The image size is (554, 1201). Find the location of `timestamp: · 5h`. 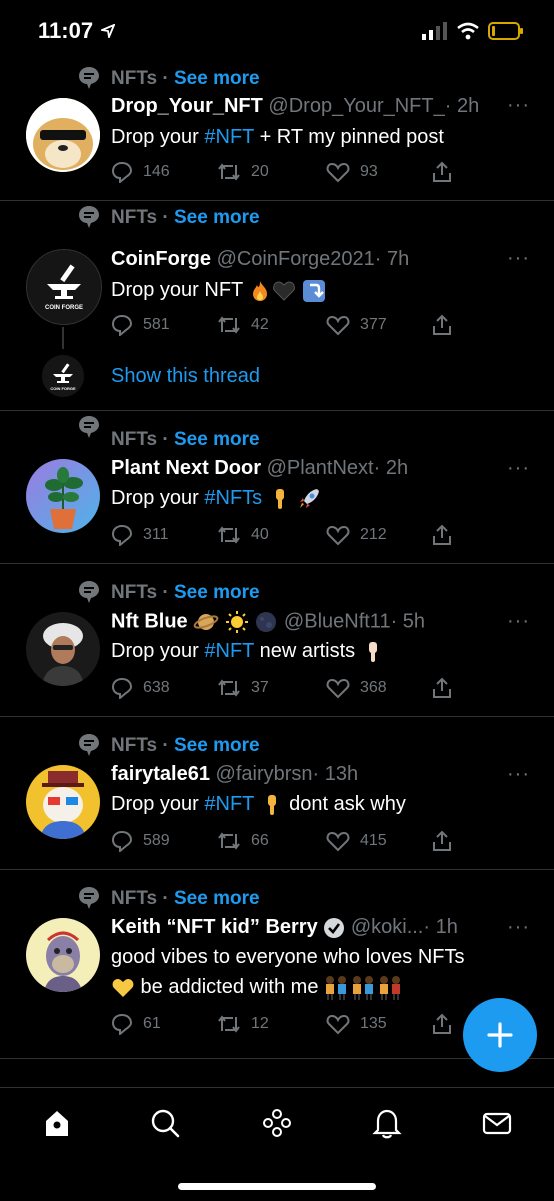

timestamp: · 5h is located at coordinates (408, 621).